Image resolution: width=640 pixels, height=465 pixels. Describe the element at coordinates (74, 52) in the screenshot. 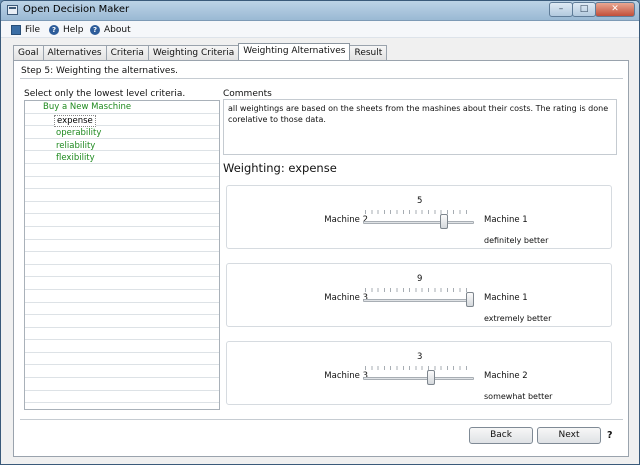

I see `tab-alternatives: Alternatives` at that location.